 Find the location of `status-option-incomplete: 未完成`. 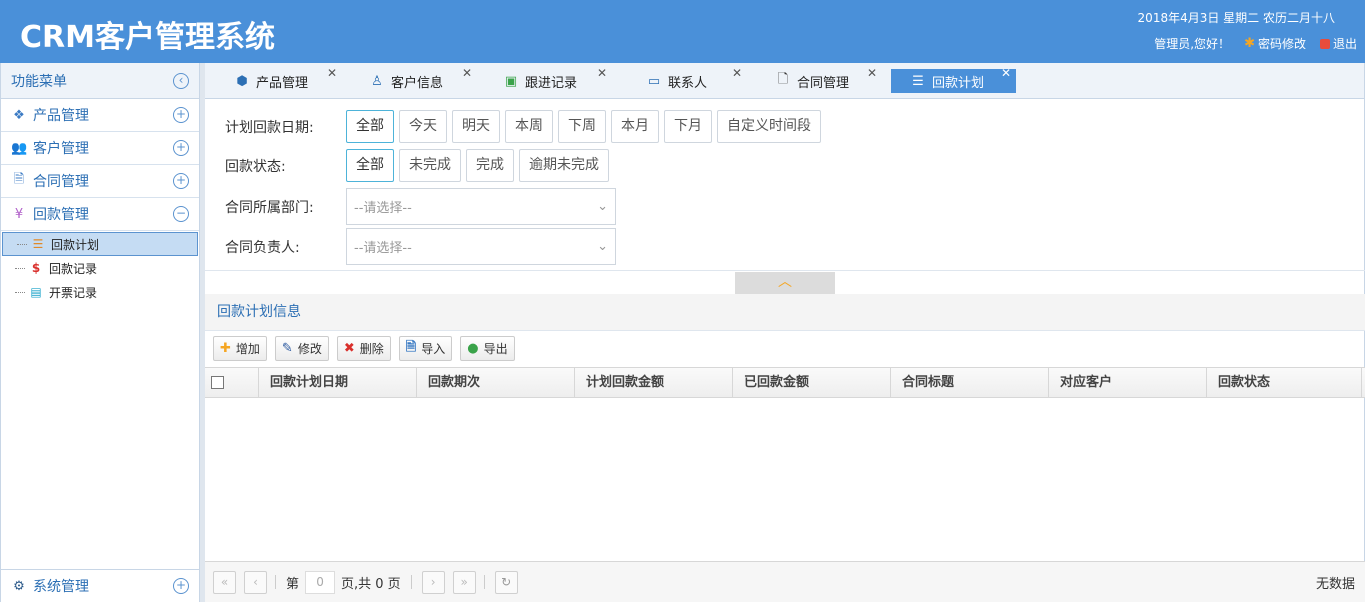

status-option-incomplete: 未完成 is located at coordinates (430, 165).